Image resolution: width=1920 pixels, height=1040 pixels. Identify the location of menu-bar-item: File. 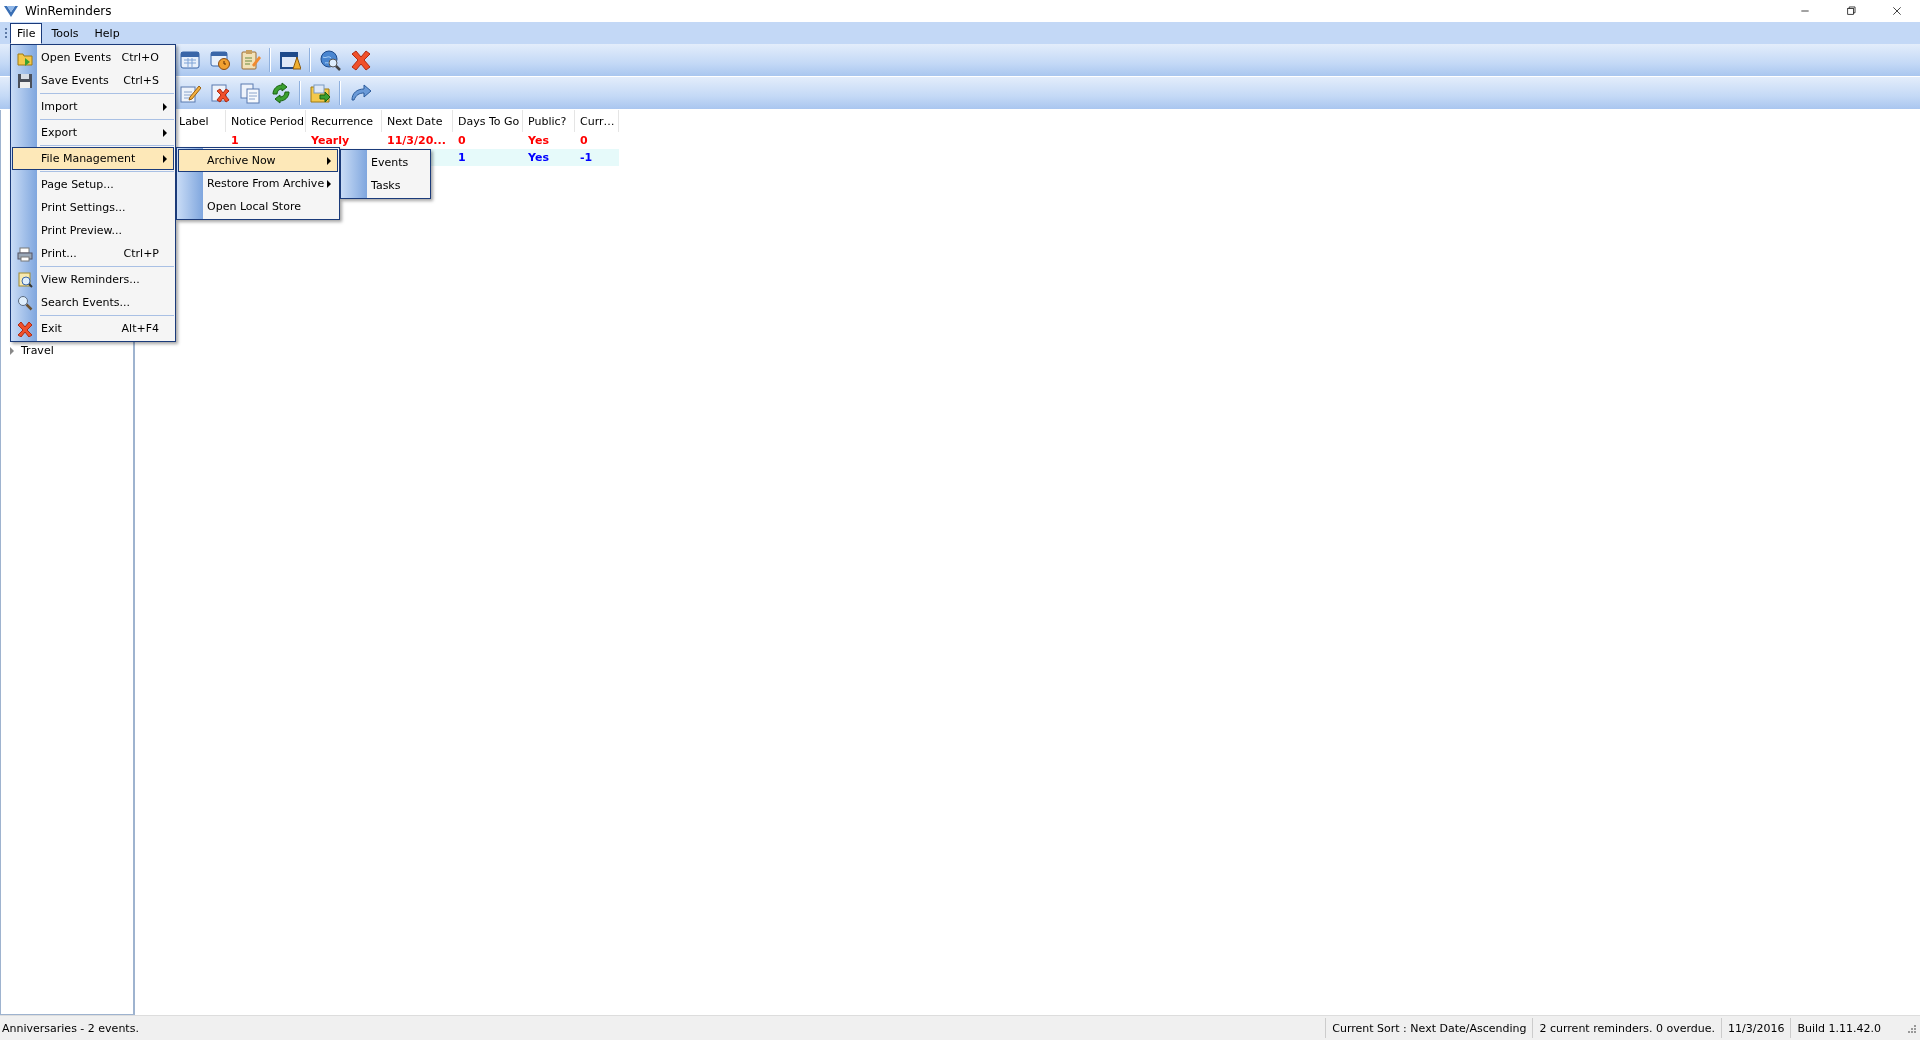
(26, 33).